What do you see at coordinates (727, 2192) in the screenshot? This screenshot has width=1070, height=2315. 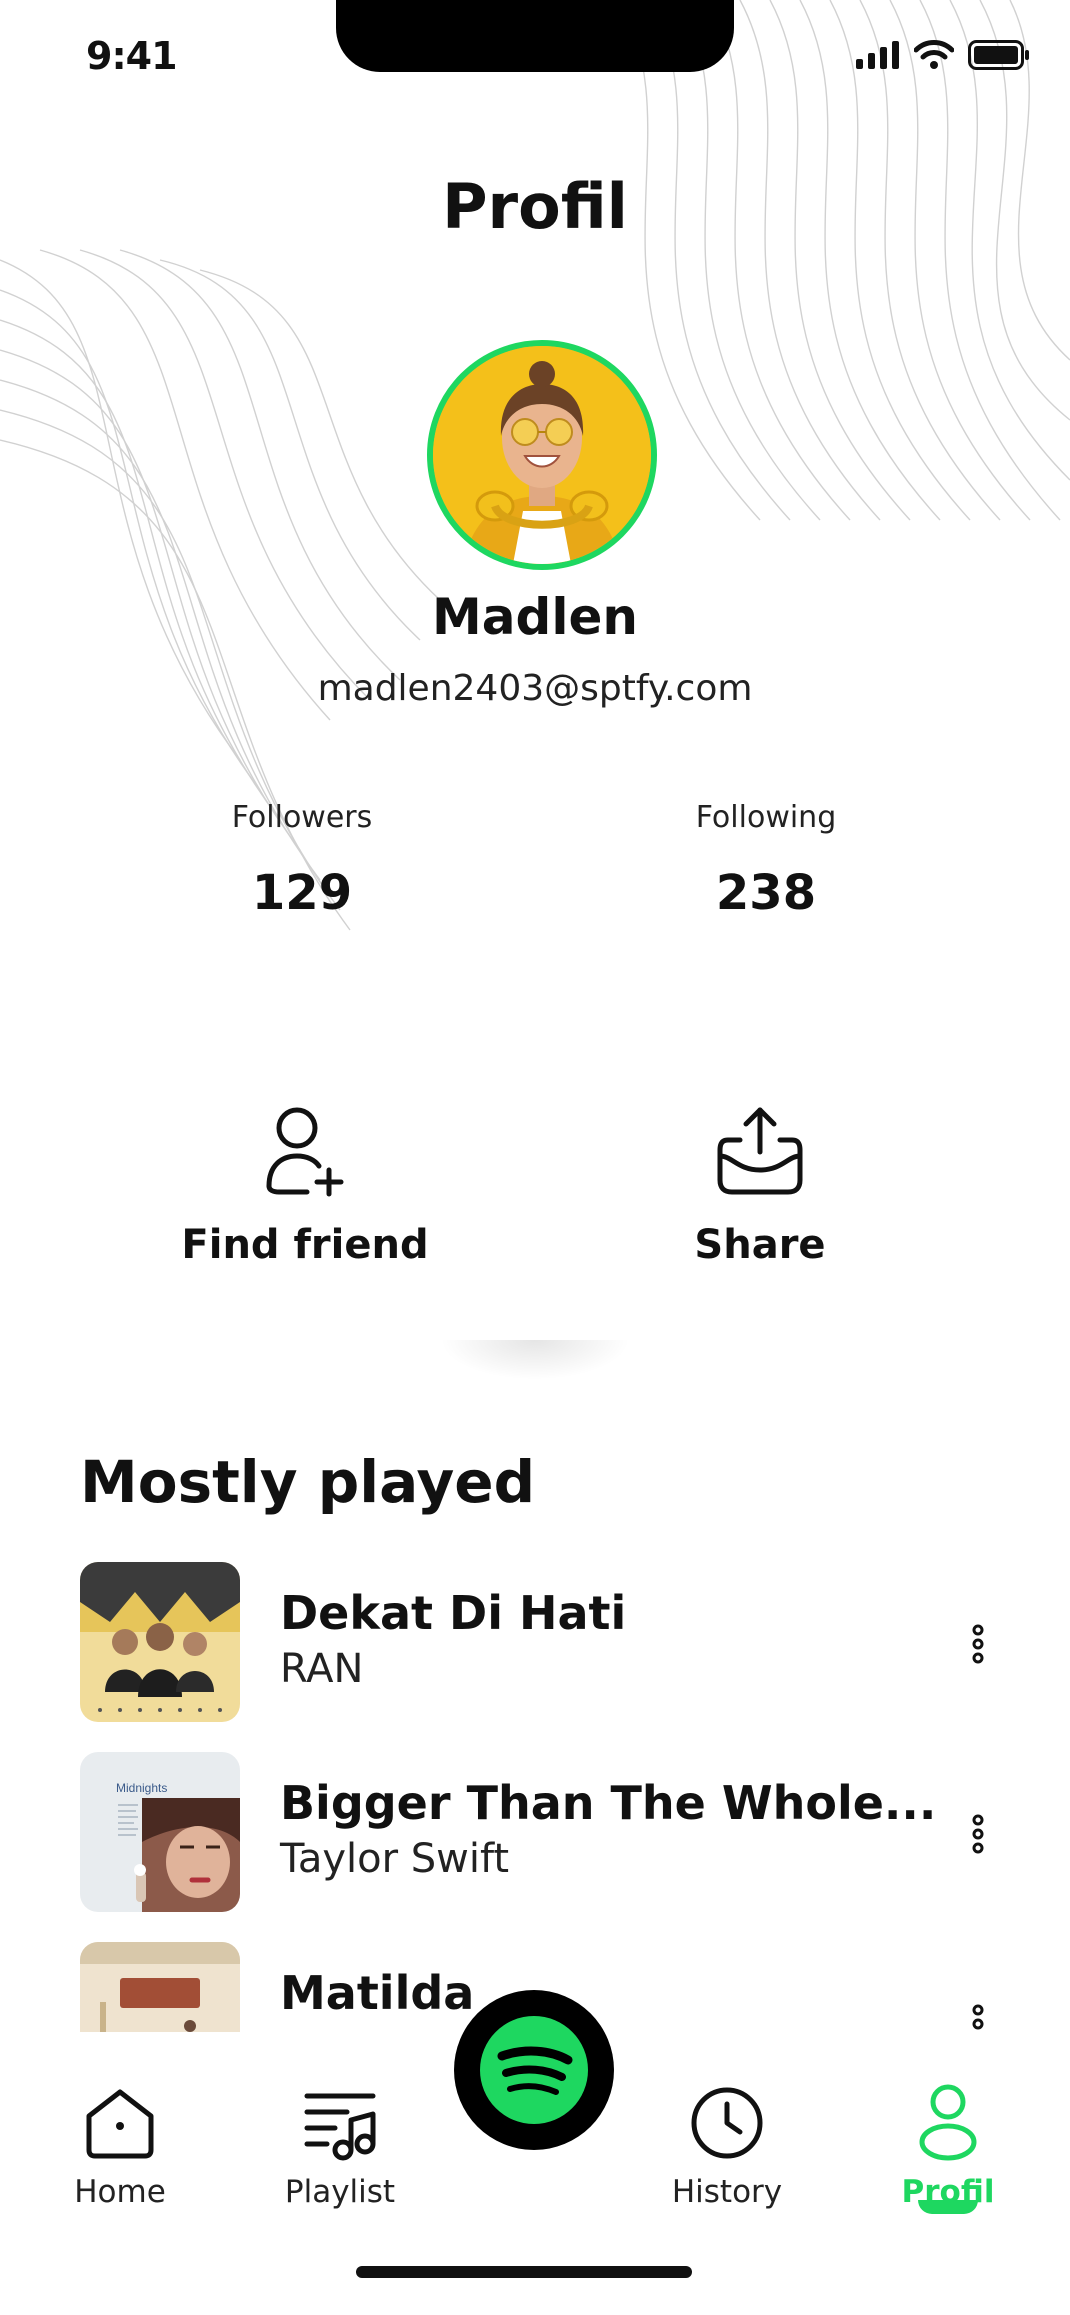 I see `nav-history-label: History` at bounding box center [727, 2192].